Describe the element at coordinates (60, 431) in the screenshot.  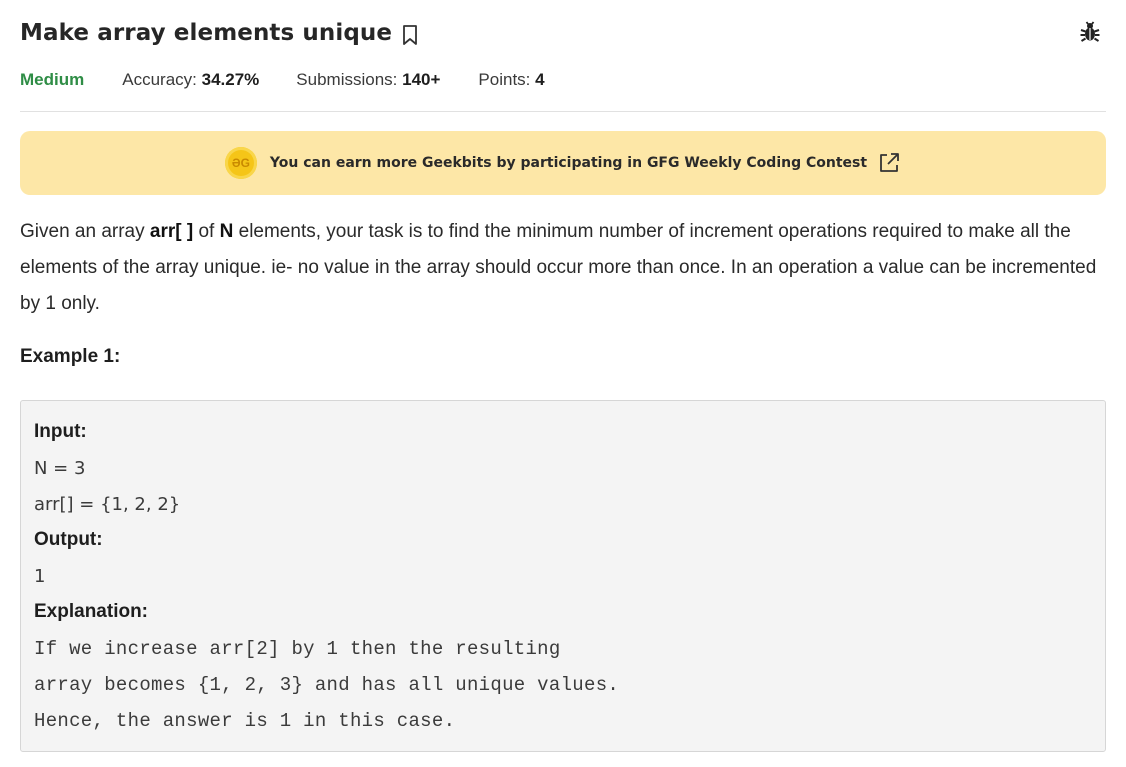
I see `input-label: Input:` at that location.